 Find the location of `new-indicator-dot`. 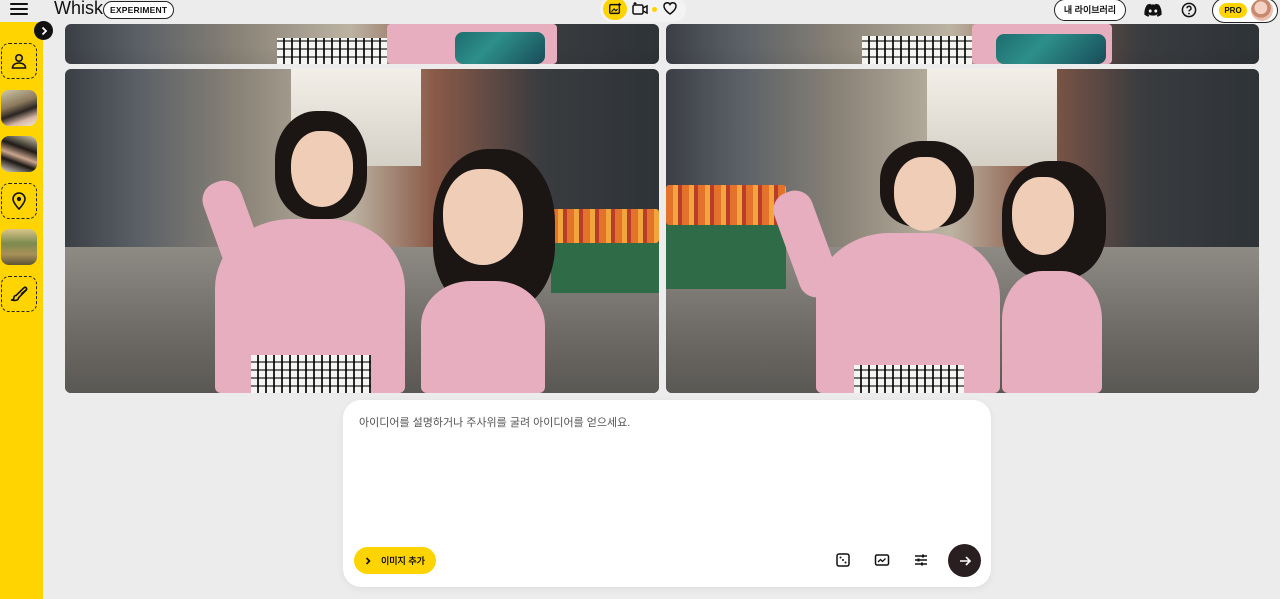

new-indicator-dot is located at coordinates (654, 9).